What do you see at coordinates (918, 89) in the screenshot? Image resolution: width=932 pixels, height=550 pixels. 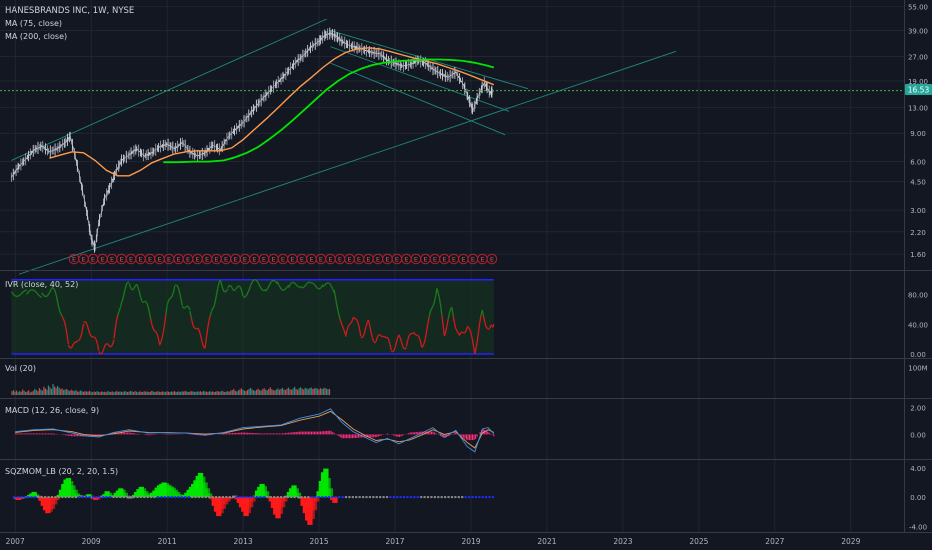 I see `last-price-badge: 16.53` at bounding box center [918, 89].